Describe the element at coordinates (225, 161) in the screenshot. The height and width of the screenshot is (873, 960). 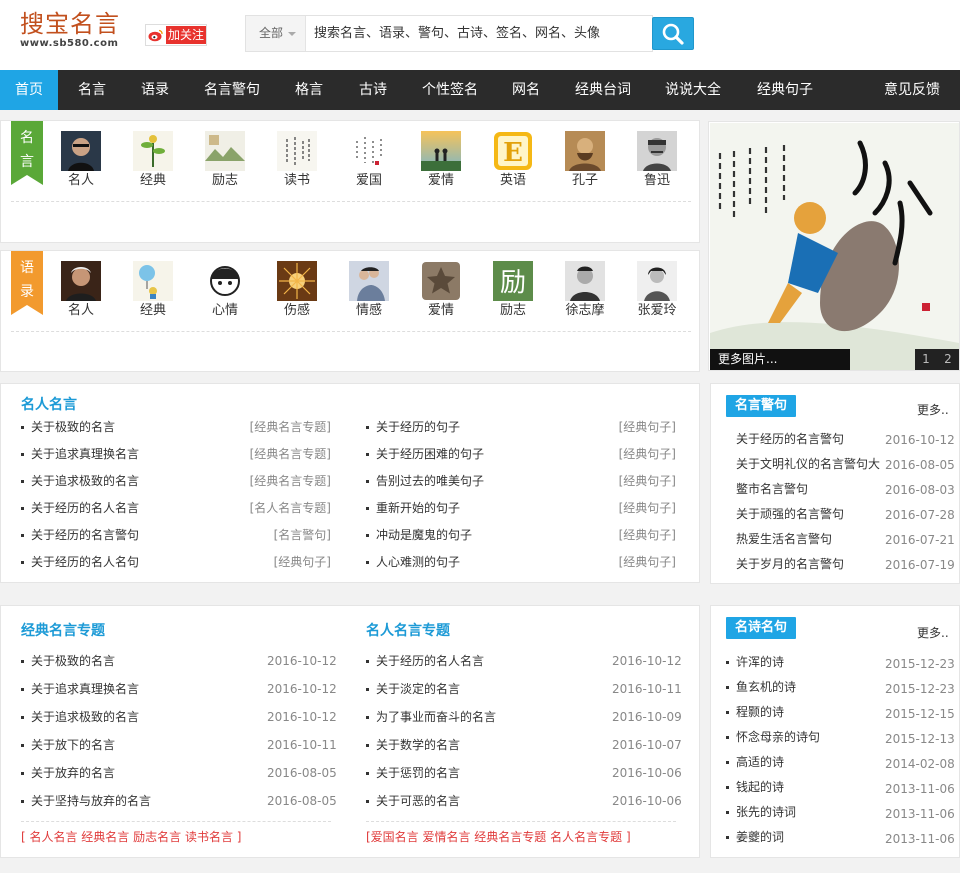
I see `category-lizhi: 励志` at that location.